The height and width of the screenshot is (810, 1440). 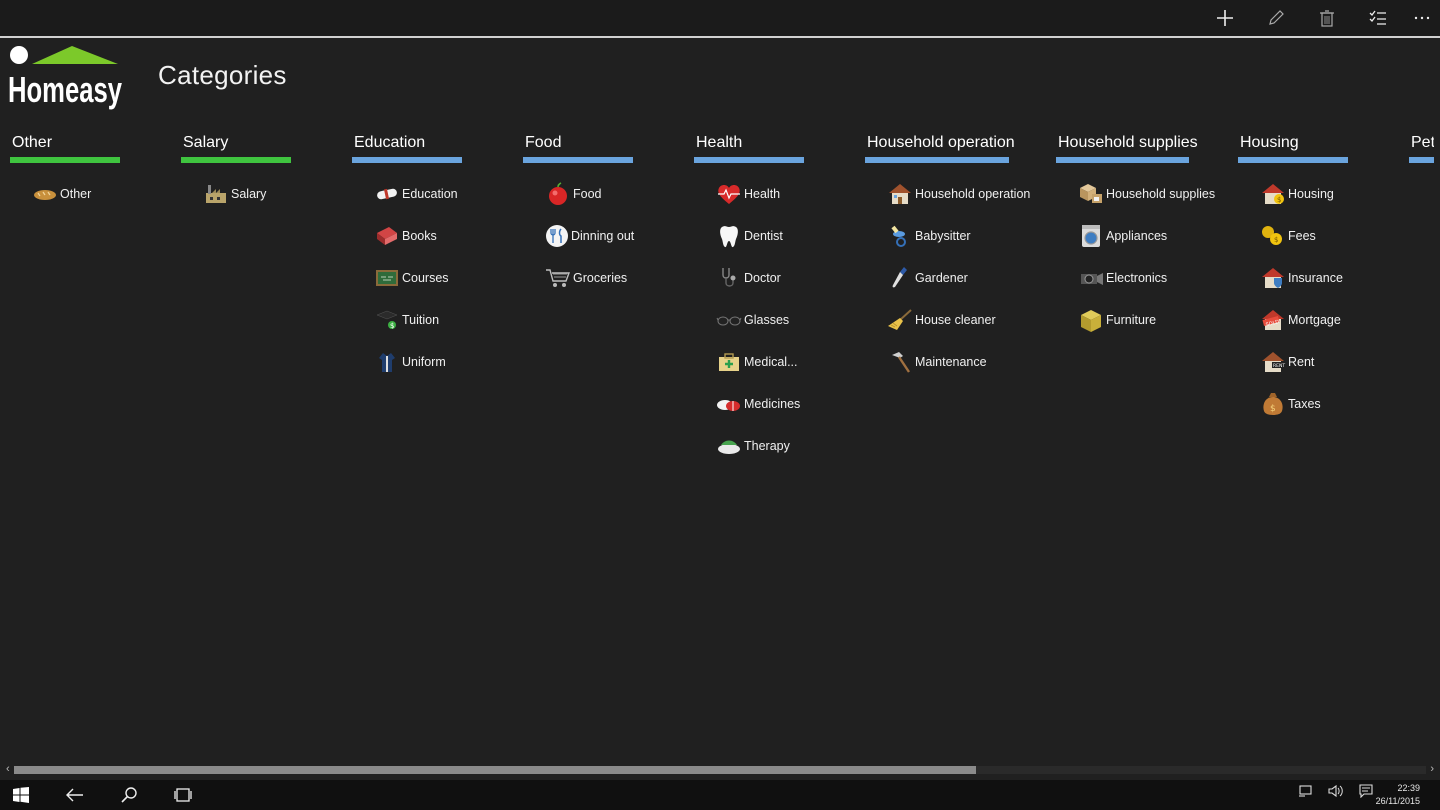 What do you see at coordinates (589, 278) in the screenshot?
I see `category-item: Groceries` at bounding box center [589, 278].